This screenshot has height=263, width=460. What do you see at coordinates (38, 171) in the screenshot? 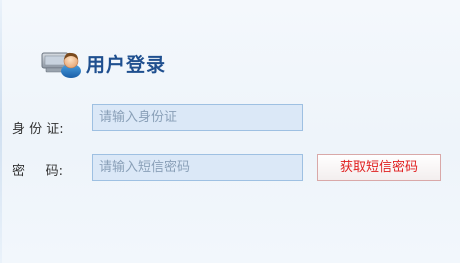
I see `sms-code-label: 密 码:` at bounding box center [38, 171].